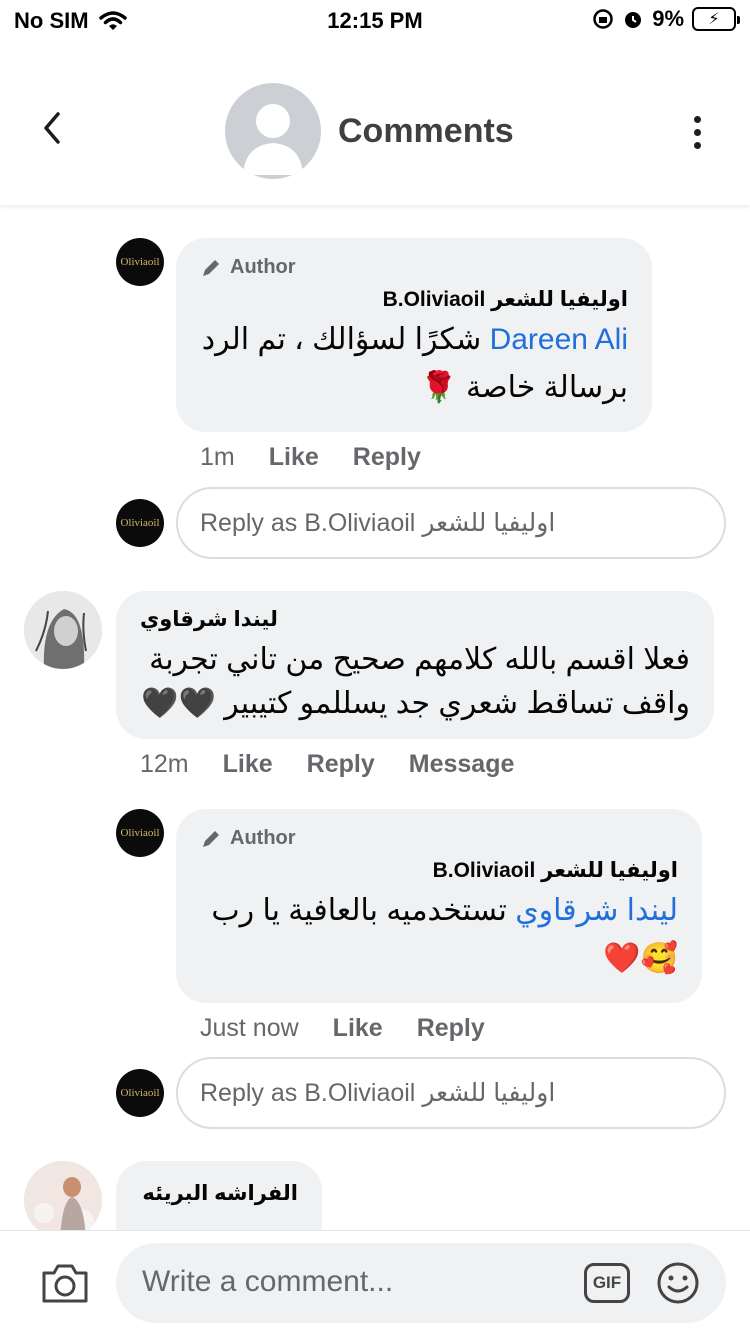 Image resolution: width=750 pixels, height=1334 pixels. I want to click on page-avatar, so click(273, 131).